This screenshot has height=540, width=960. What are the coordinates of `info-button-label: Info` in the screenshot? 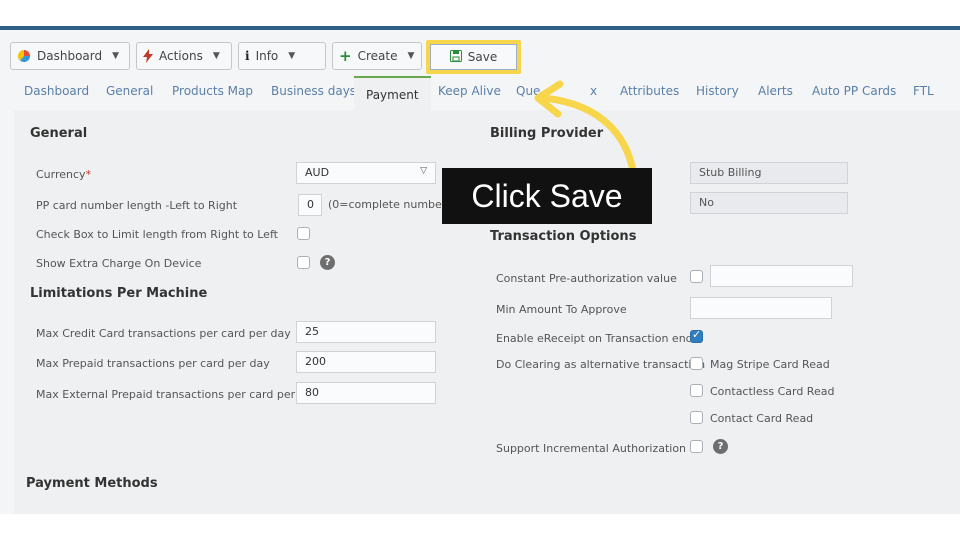 It's located at (267, 56).